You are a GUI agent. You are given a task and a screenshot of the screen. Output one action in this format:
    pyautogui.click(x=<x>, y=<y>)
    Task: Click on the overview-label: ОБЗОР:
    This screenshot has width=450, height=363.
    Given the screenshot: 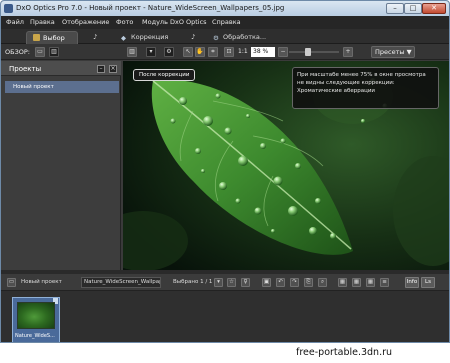 What is the action you would take?
    pyautogui.click(x=17, y=52)
    